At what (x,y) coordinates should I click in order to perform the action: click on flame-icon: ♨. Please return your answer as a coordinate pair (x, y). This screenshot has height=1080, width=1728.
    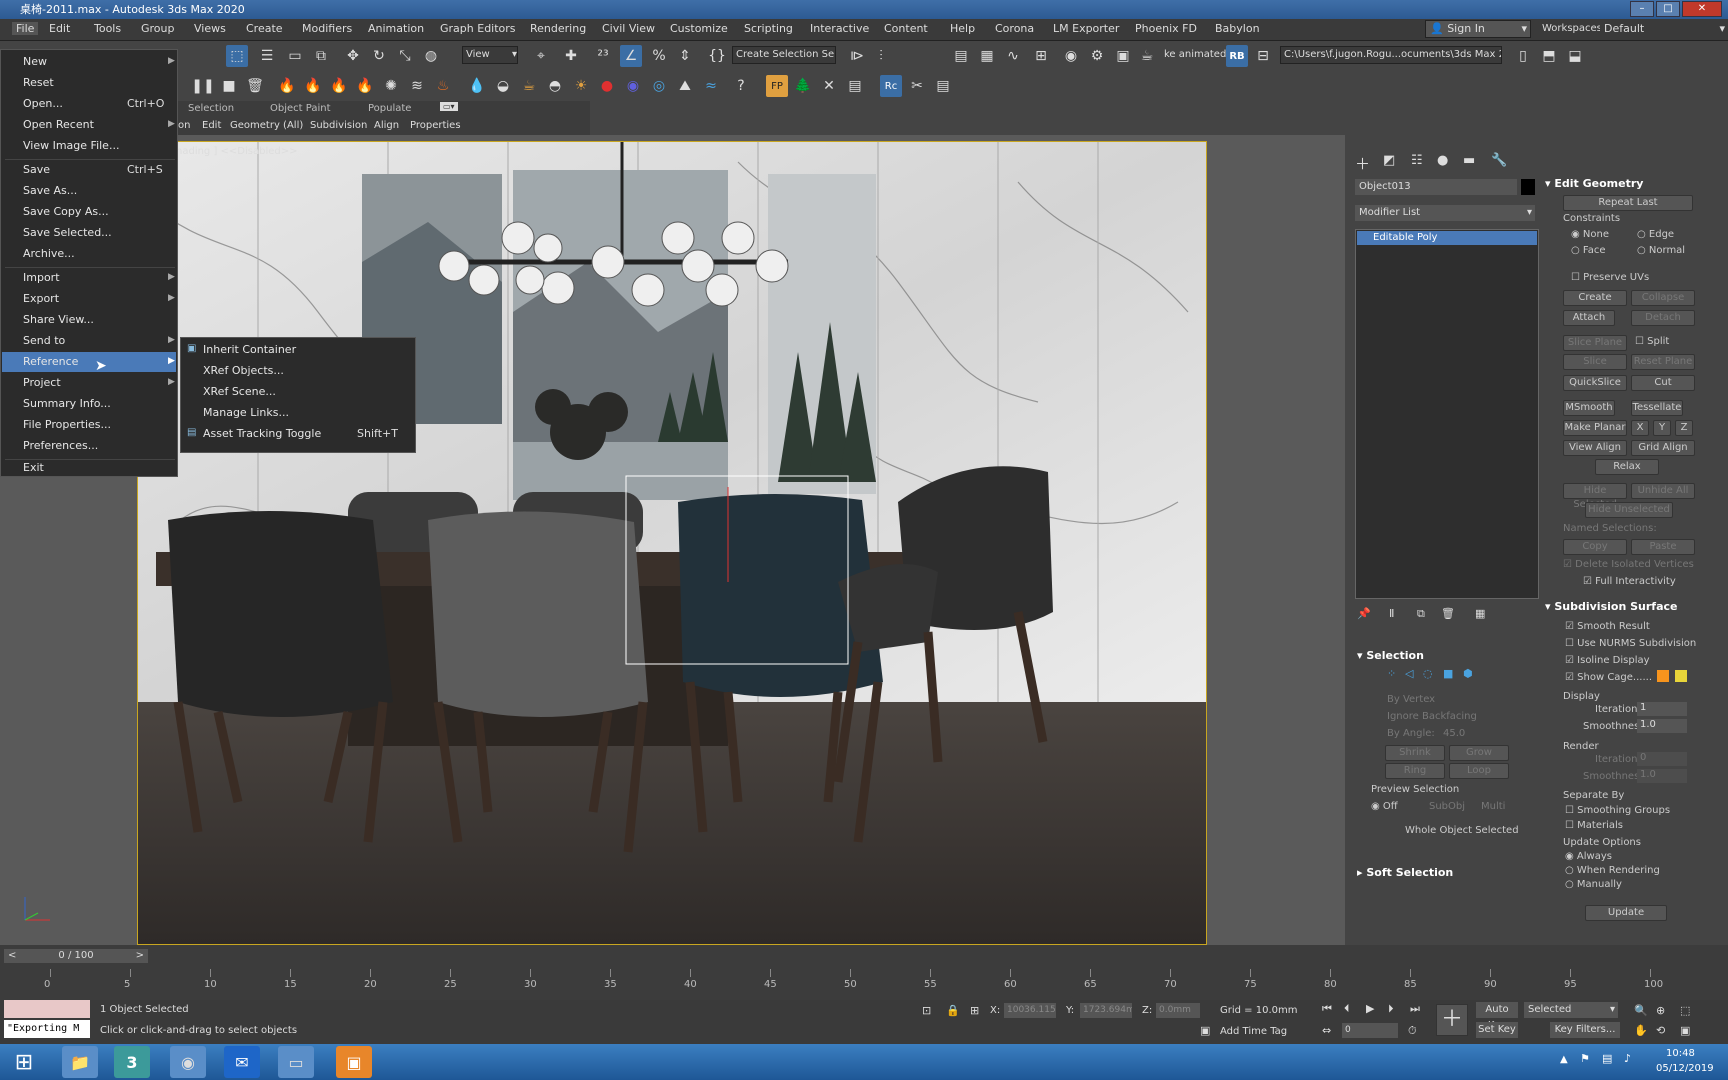
    Looking at the image, I should click on (443, 86).